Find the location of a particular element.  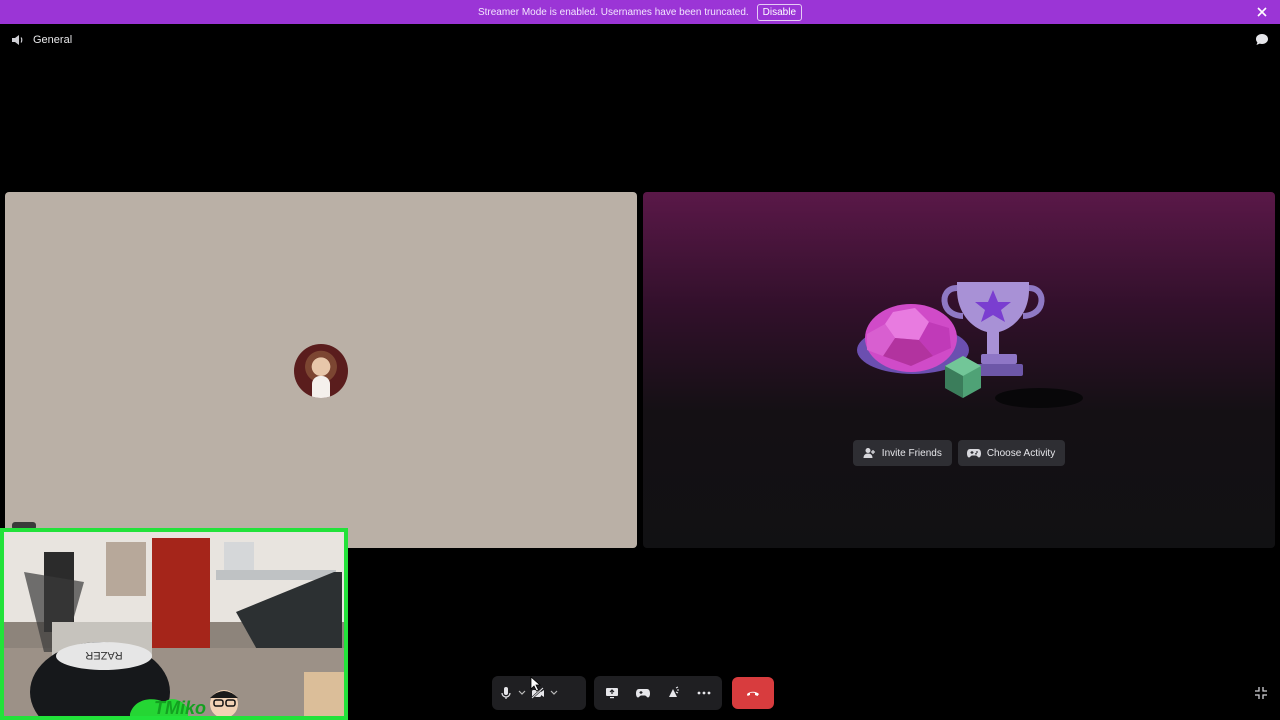

camera-feed: RAZER TMiko is located at coordinates (174, 624).